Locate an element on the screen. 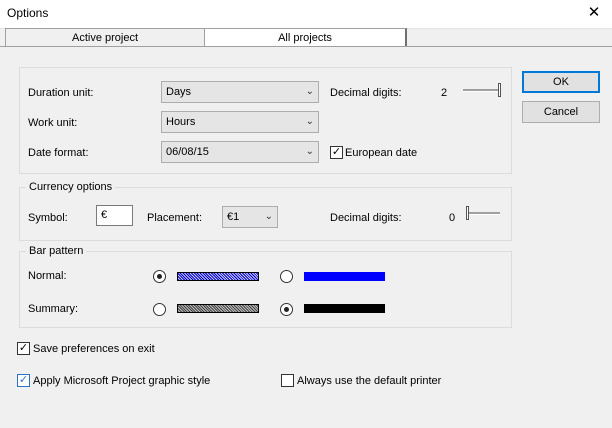  summary-solid-bar is located at coordinates (344, 308).